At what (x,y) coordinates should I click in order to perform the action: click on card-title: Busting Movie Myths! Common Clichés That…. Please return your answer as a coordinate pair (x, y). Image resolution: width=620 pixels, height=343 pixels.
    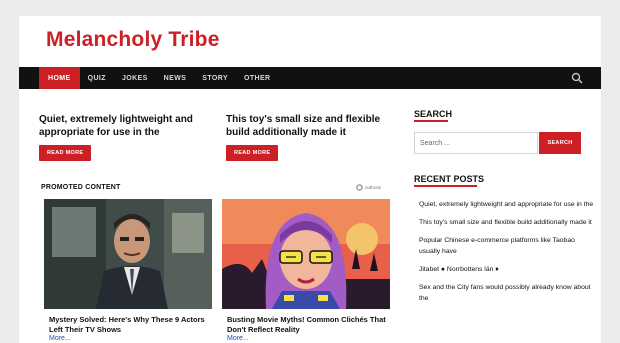
    Looking at the image, I should click on (307, 324).